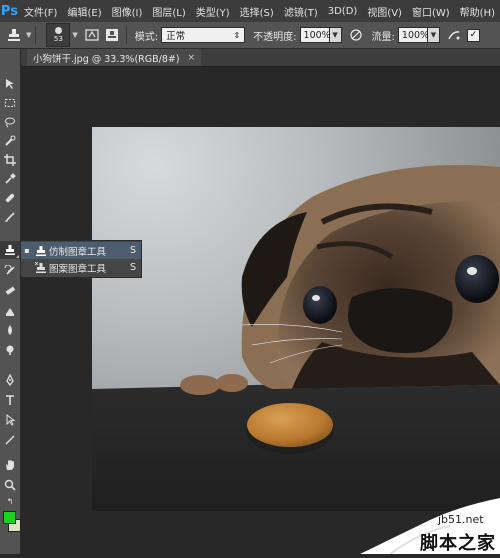 This screenshot has height=558, width=500. What do you see at coordinates (10, 400) in the screenshot?
I see `type-icon` at bounding box center [10, 400].